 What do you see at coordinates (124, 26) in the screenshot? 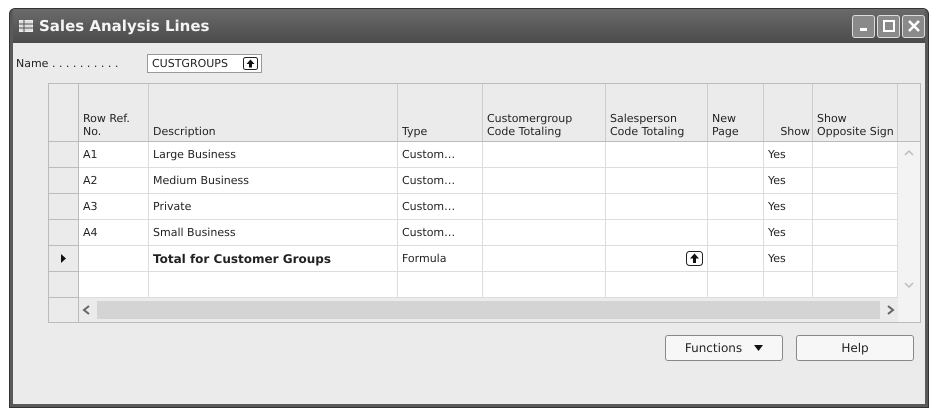
I see `window-title: Sales Analysis Lines` at bounding box center [124, 26].